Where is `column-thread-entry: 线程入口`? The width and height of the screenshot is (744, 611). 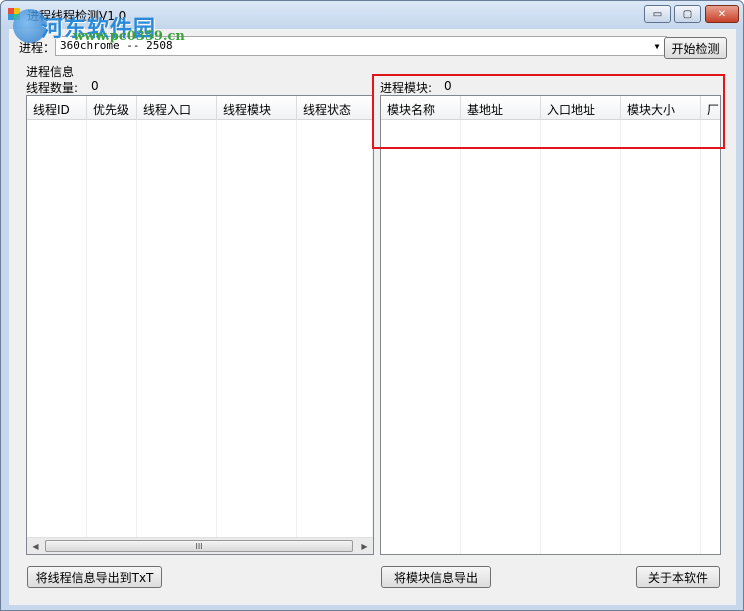 column-thread-entry: 线程入口 is located at coordinates (177, 108).